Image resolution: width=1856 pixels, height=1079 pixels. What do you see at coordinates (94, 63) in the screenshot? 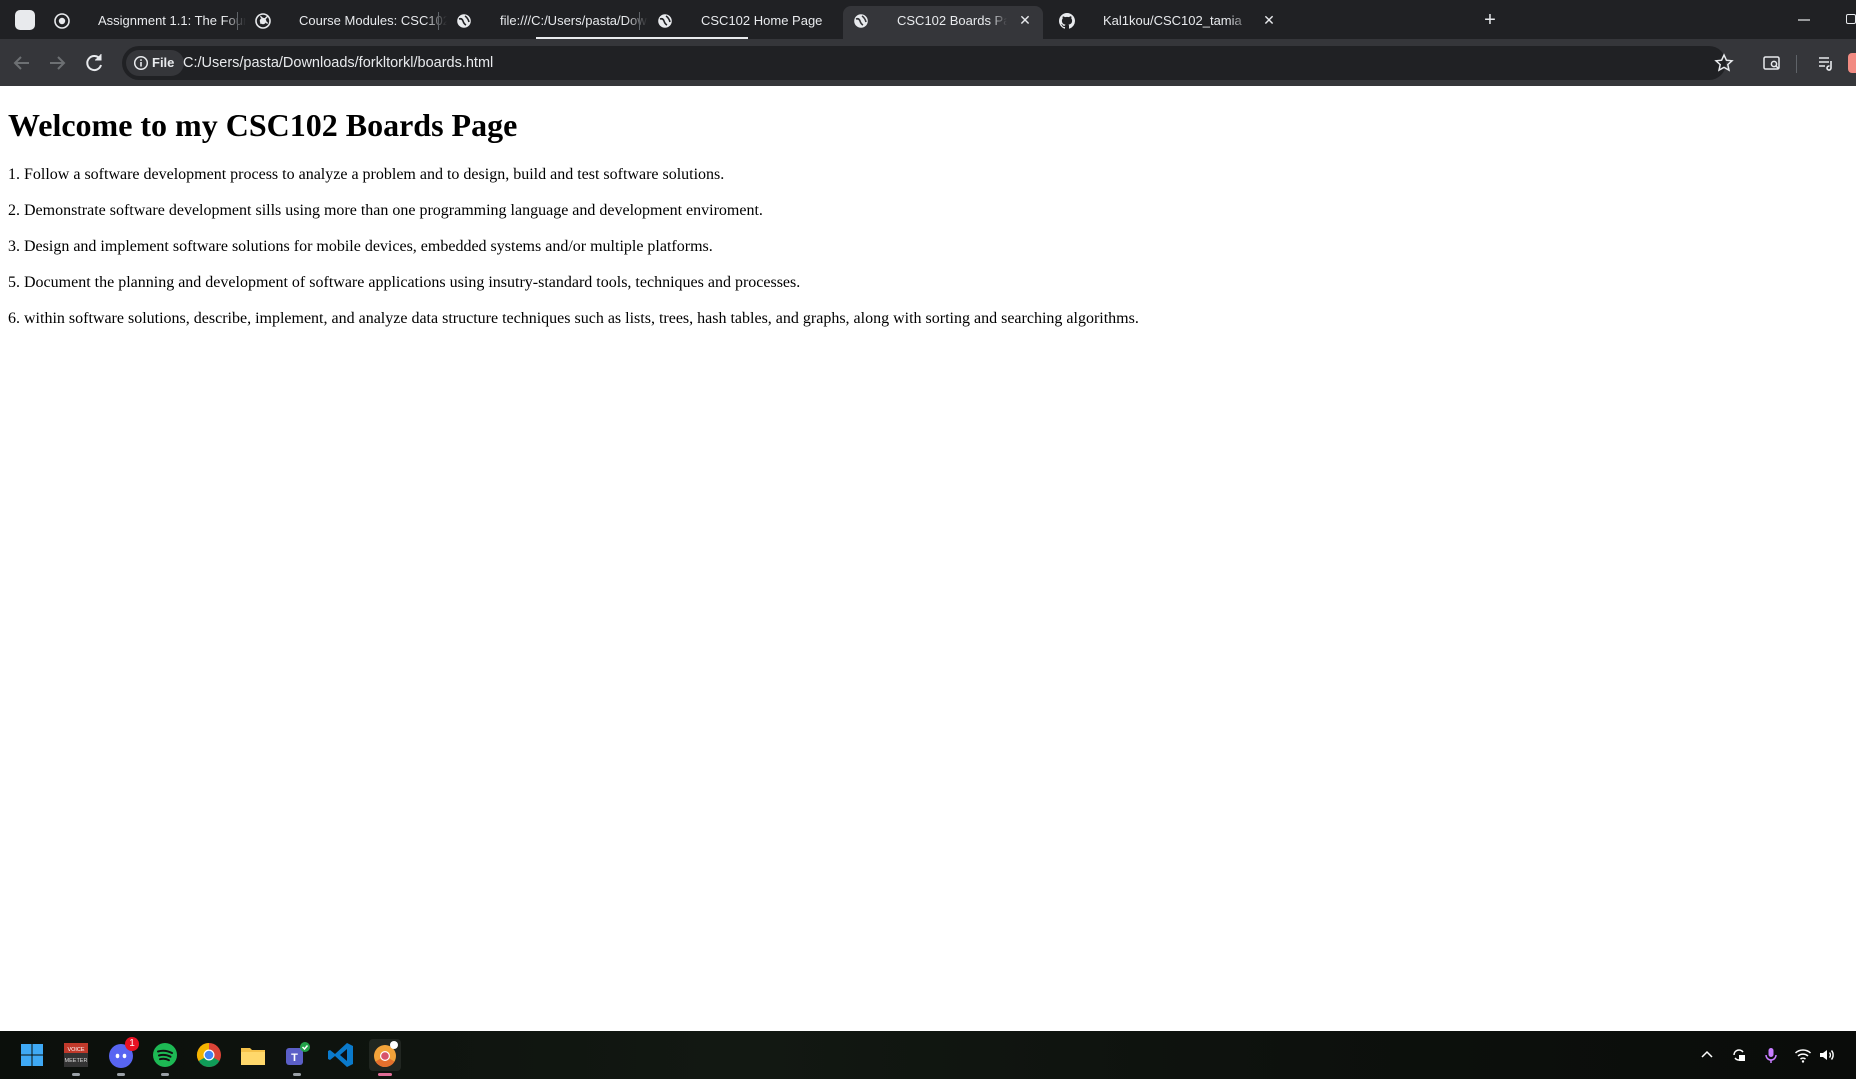
I see `reload-icon` at bounding box center [94, 63].